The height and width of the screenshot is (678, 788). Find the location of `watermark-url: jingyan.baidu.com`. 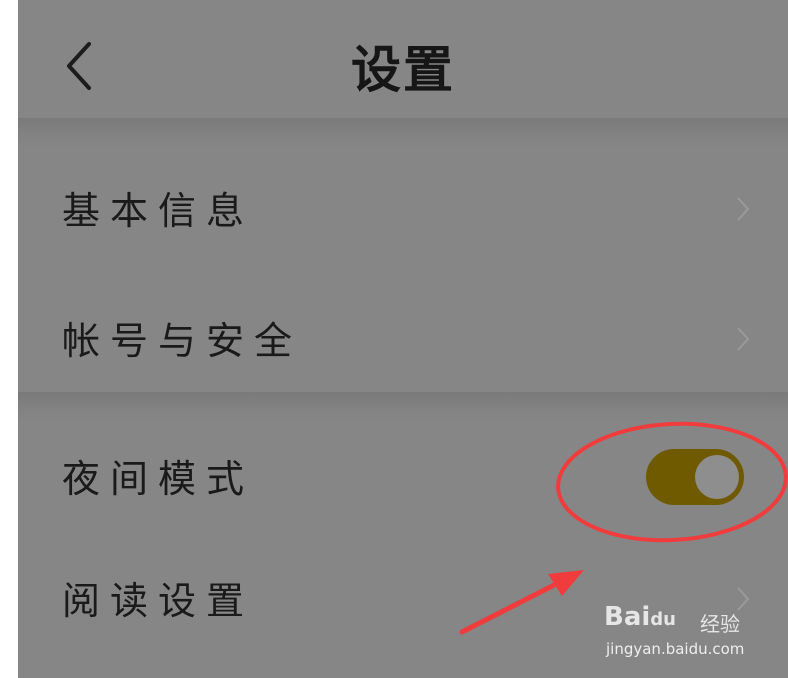

watermark-url: jingyan.baidu.com is located at coordinates (675, 649).